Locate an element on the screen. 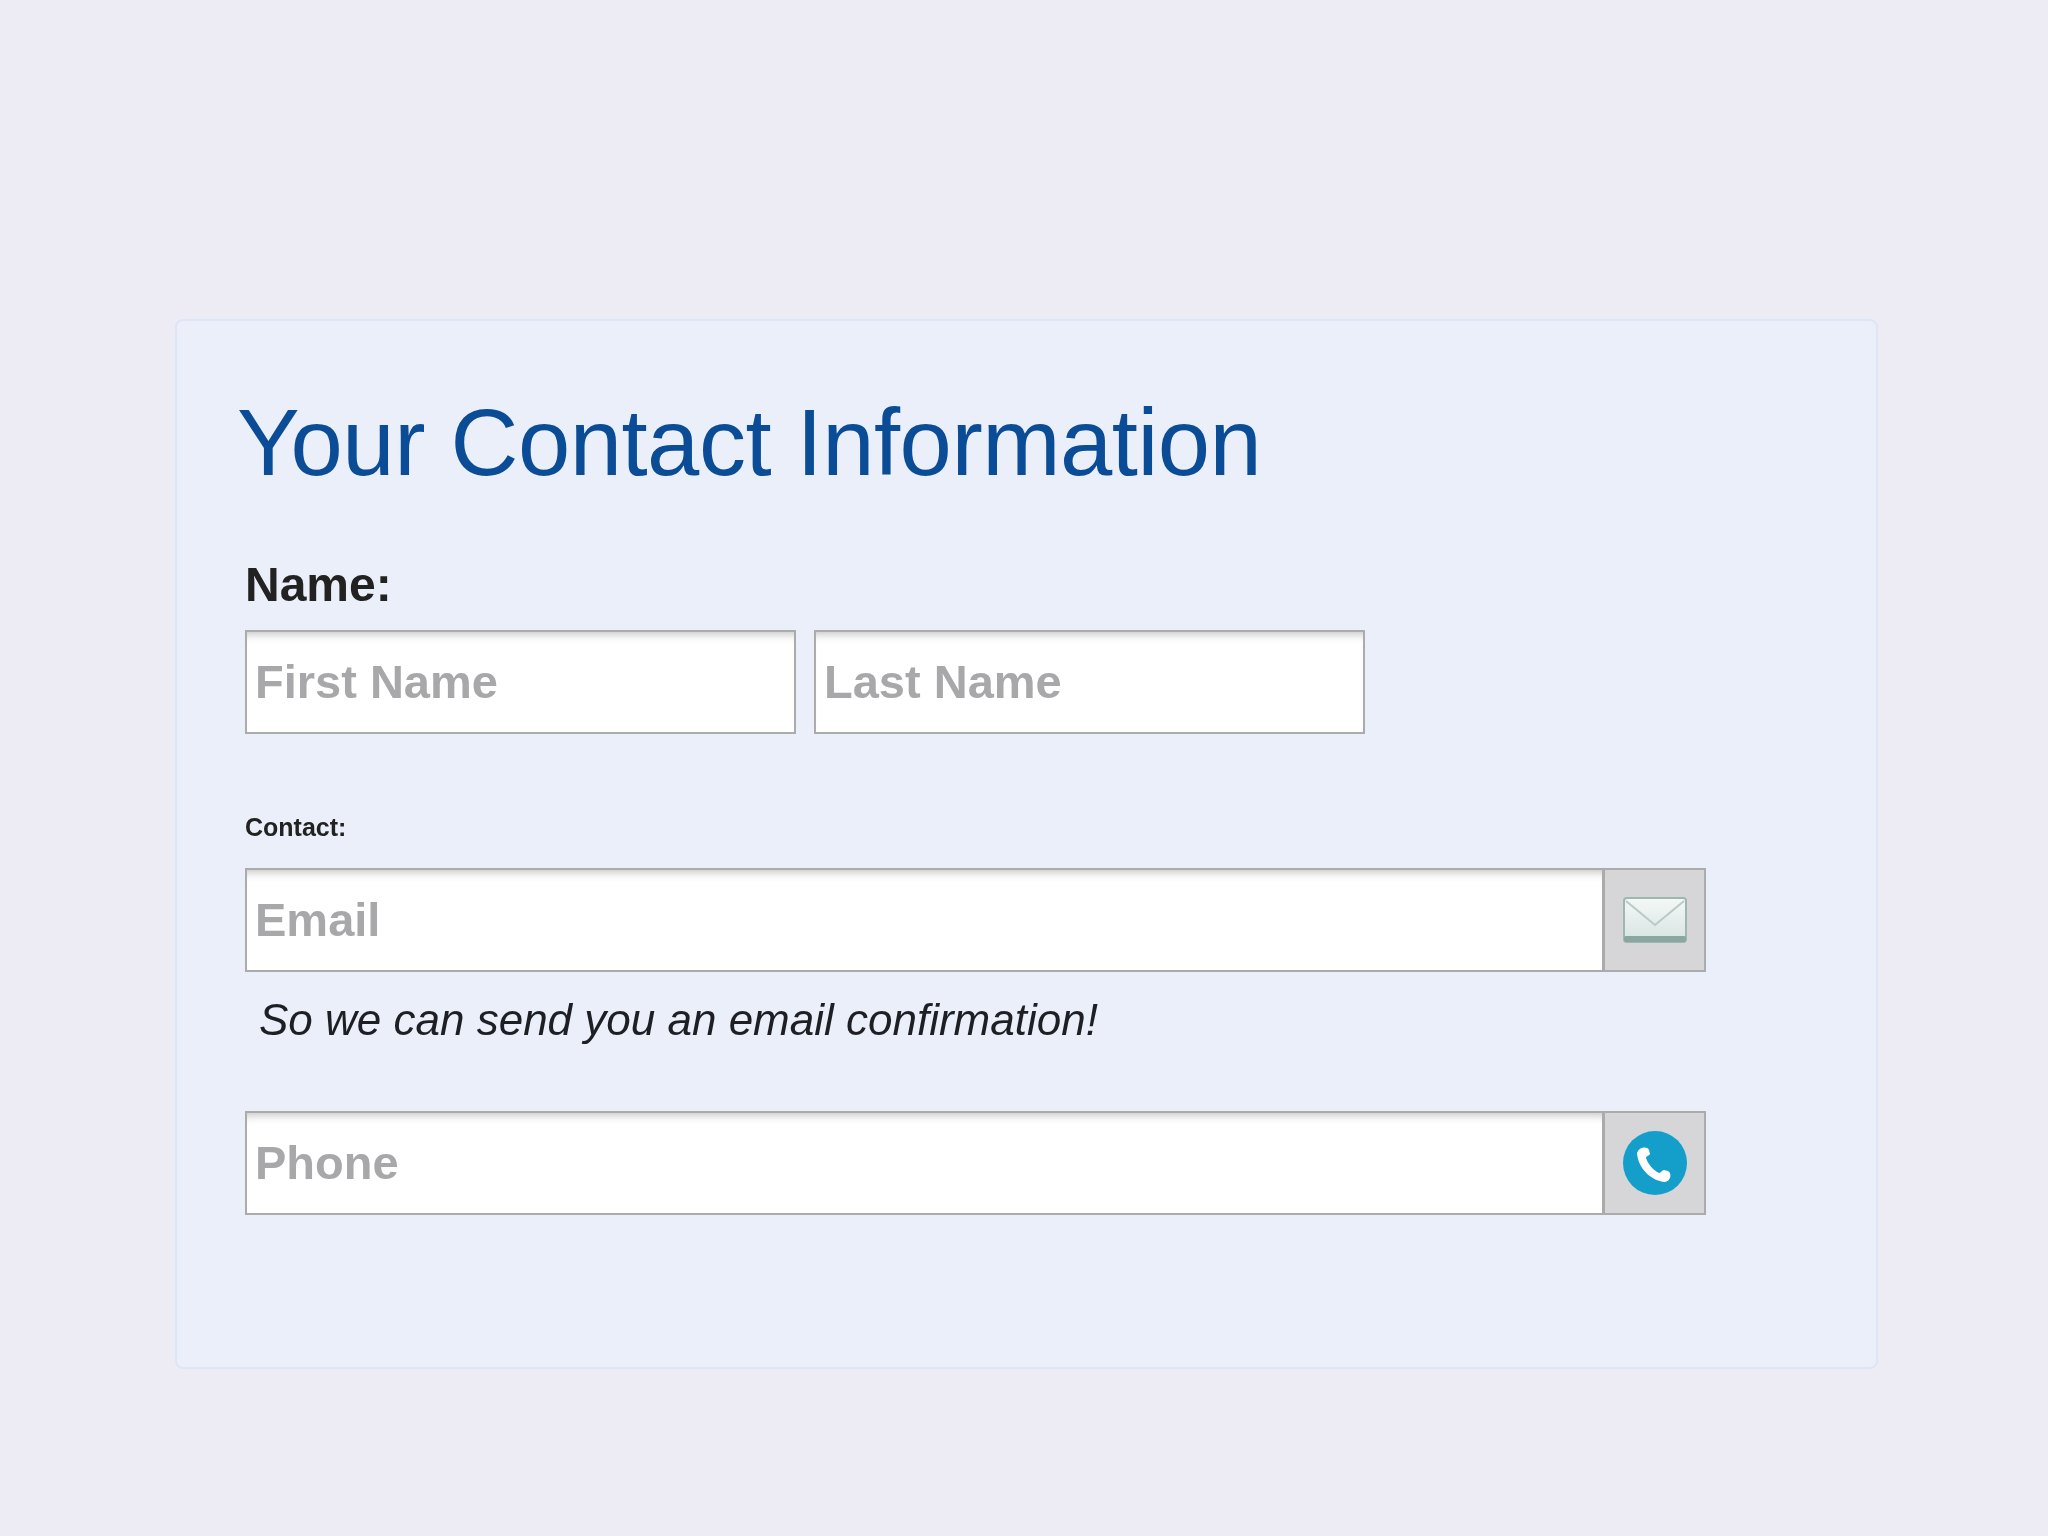  form-title: Your Contact Information is located at coordinates (750, 443).